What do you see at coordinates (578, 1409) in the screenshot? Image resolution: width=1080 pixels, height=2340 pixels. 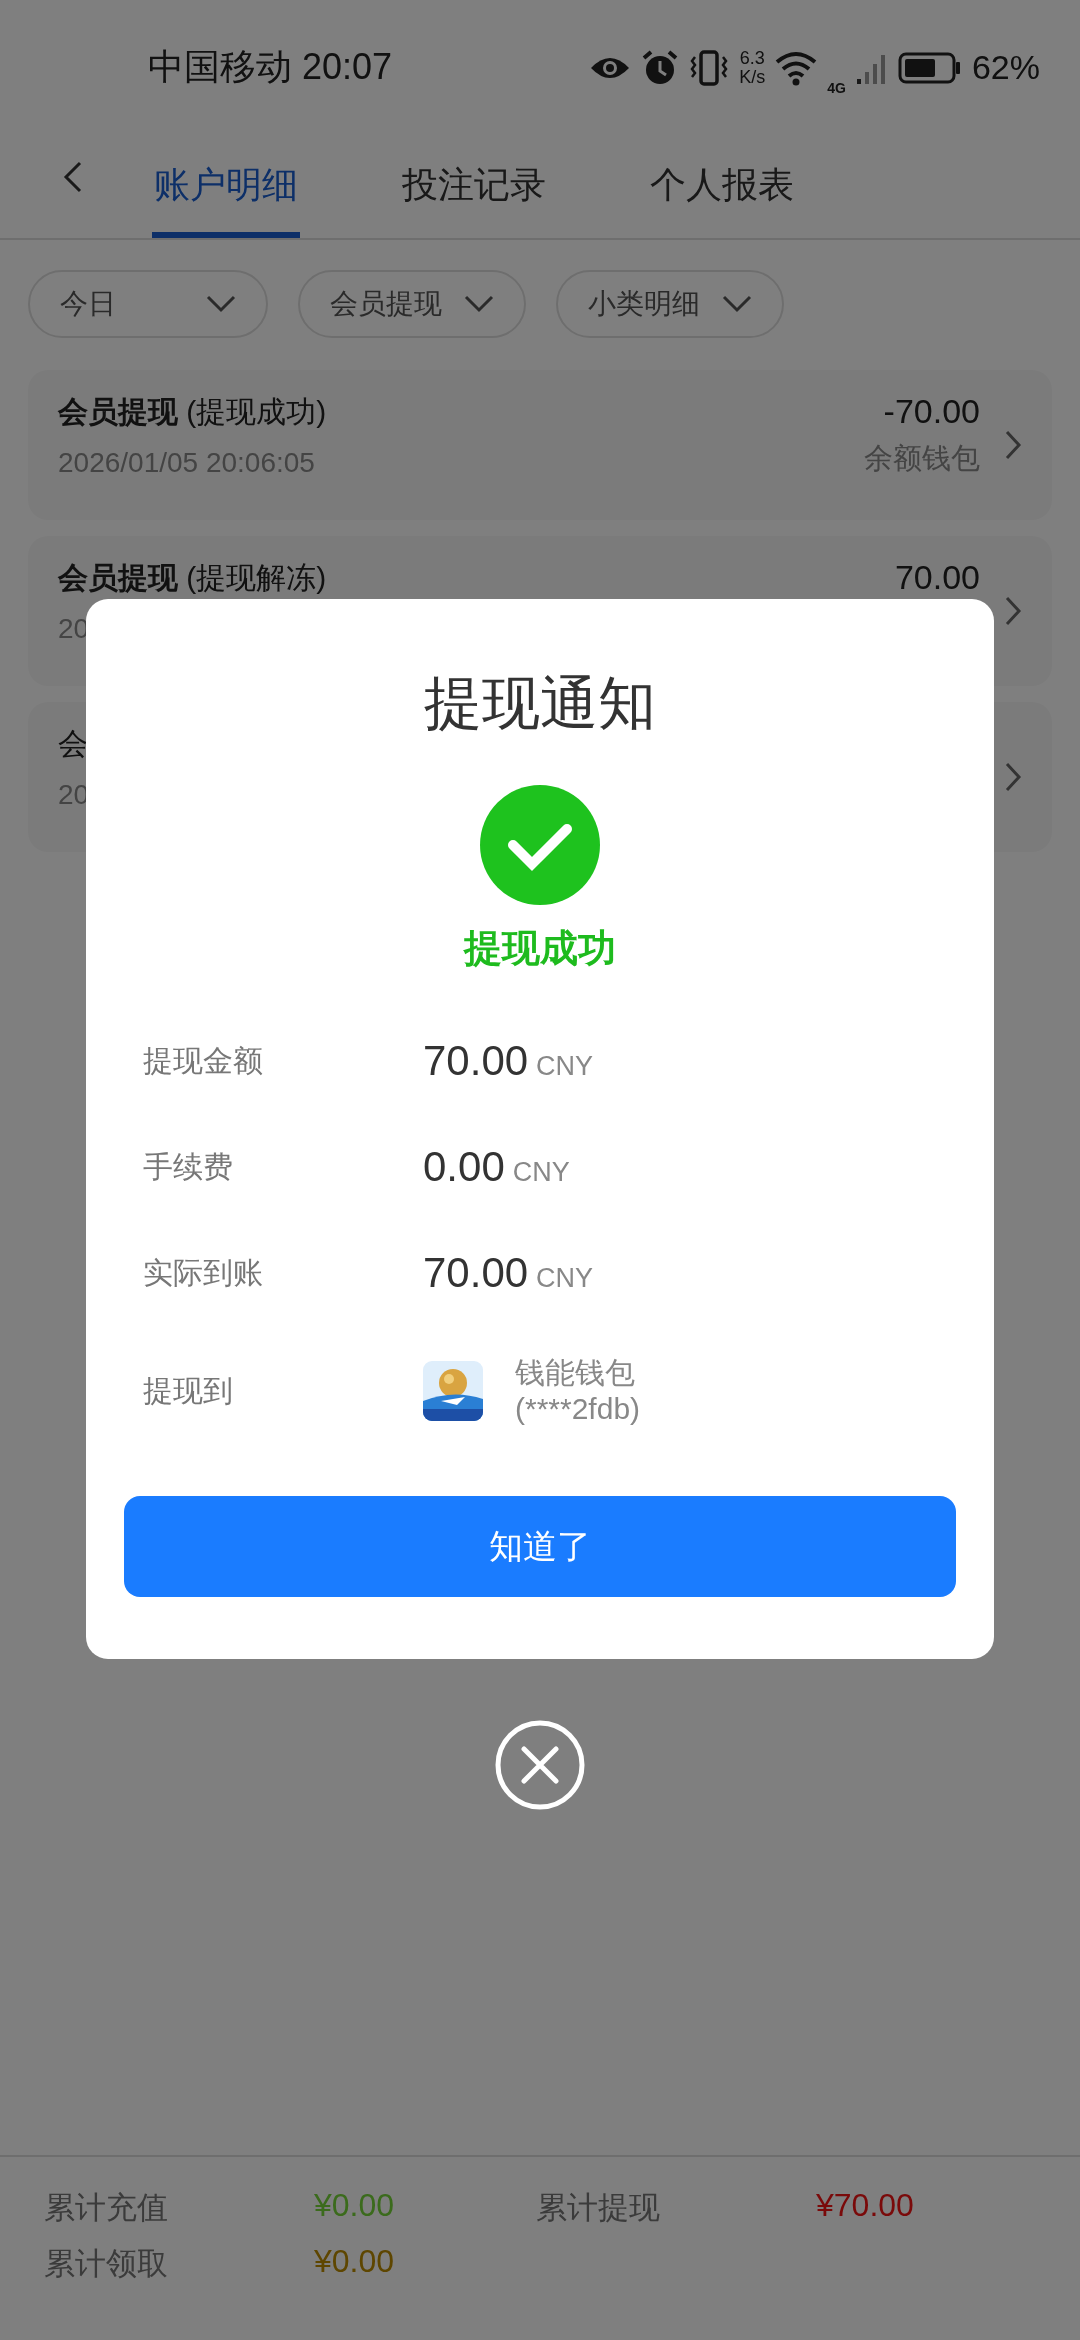 I see `wallet-account: (****2fdb)` at bounding box center [578, 1409].